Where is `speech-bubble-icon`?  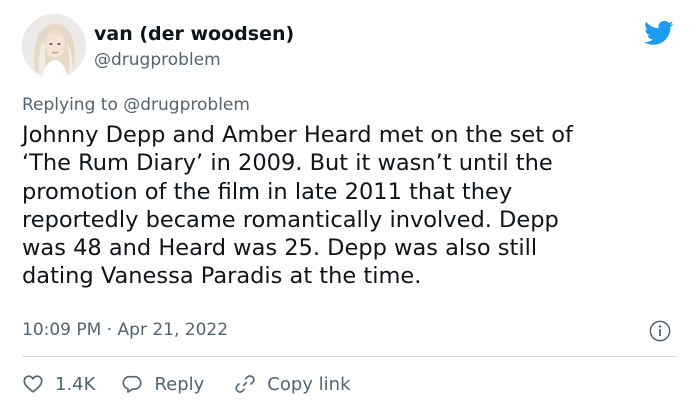 speech-bubble-icon is located at coordinates (132, 384).